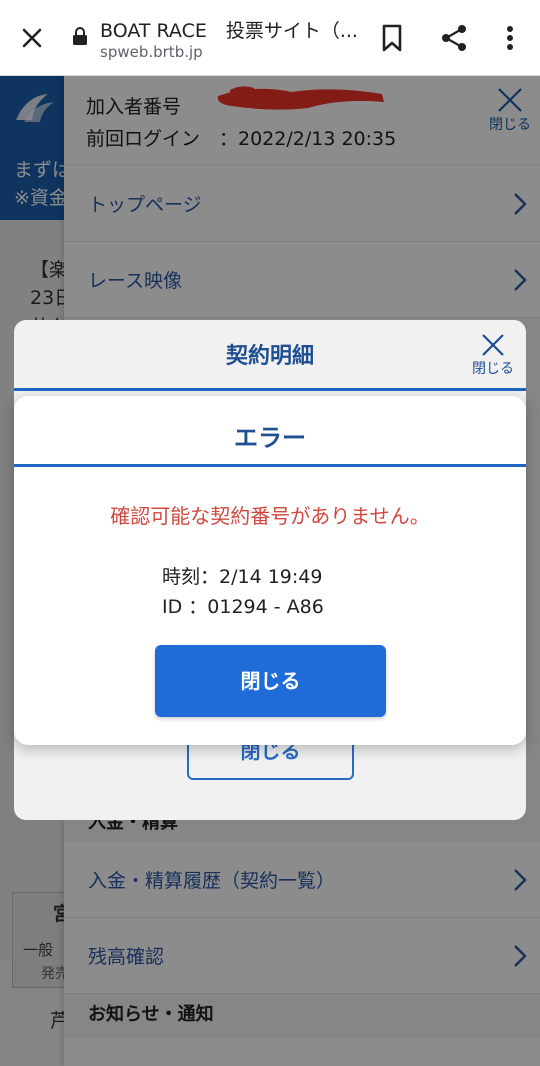 The image size is (540, 1066). Describe the element at coordinates (243, 607) in the screenshot. I see `error-id: ID ：01294 - A86` at that location.